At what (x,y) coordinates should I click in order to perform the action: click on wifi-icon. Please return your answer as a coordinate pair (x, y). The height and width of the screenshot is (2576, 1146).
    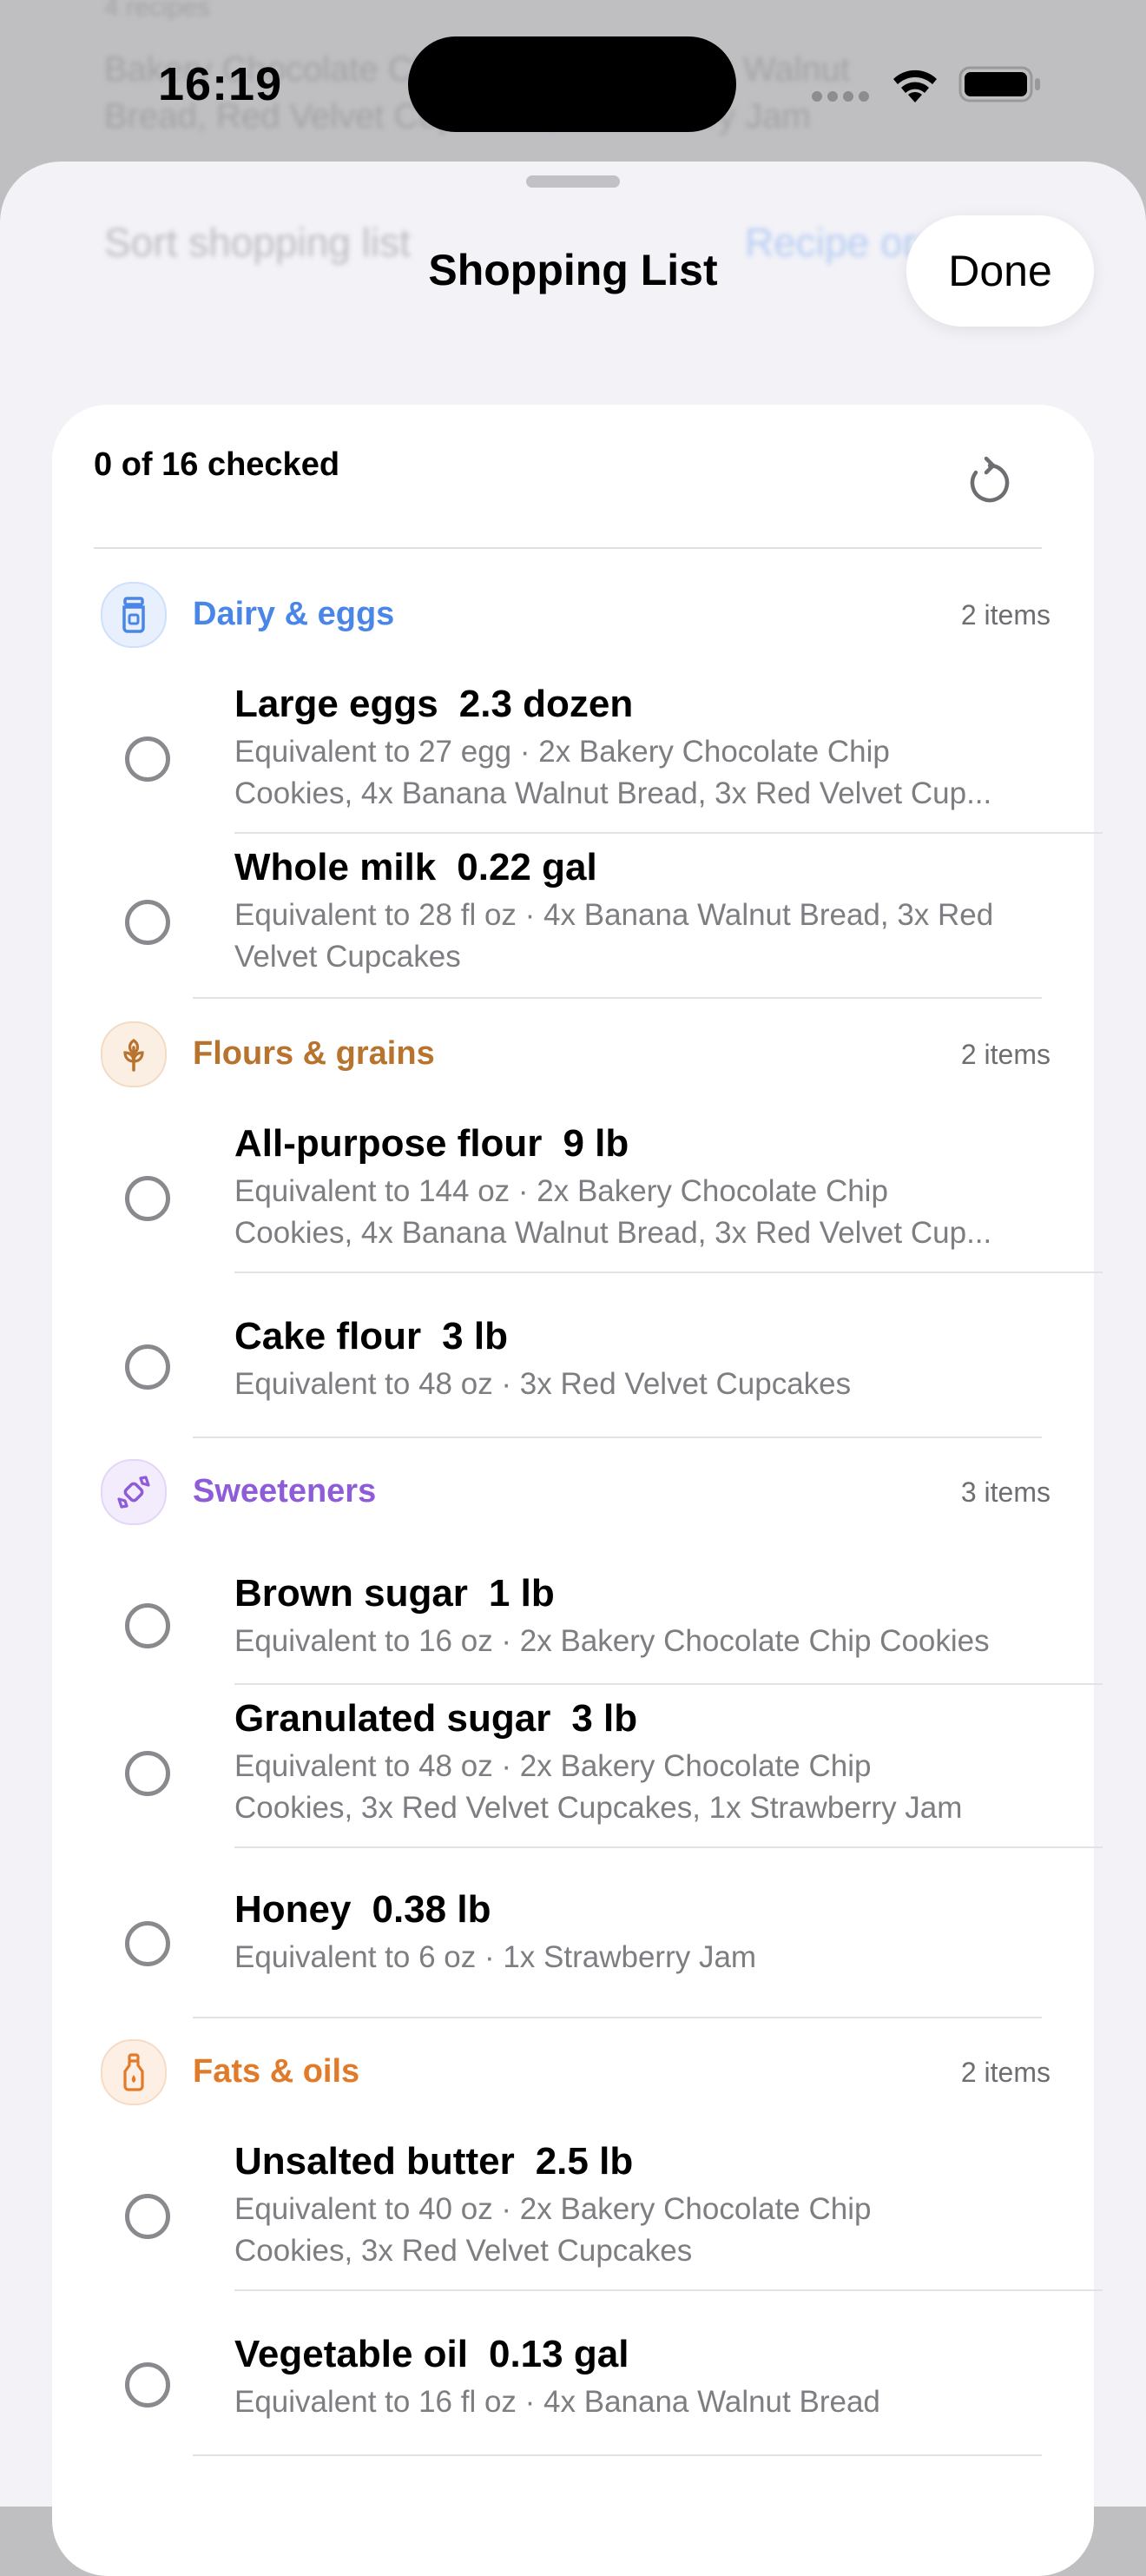
    Looking at the image, I should click on (915, 85).